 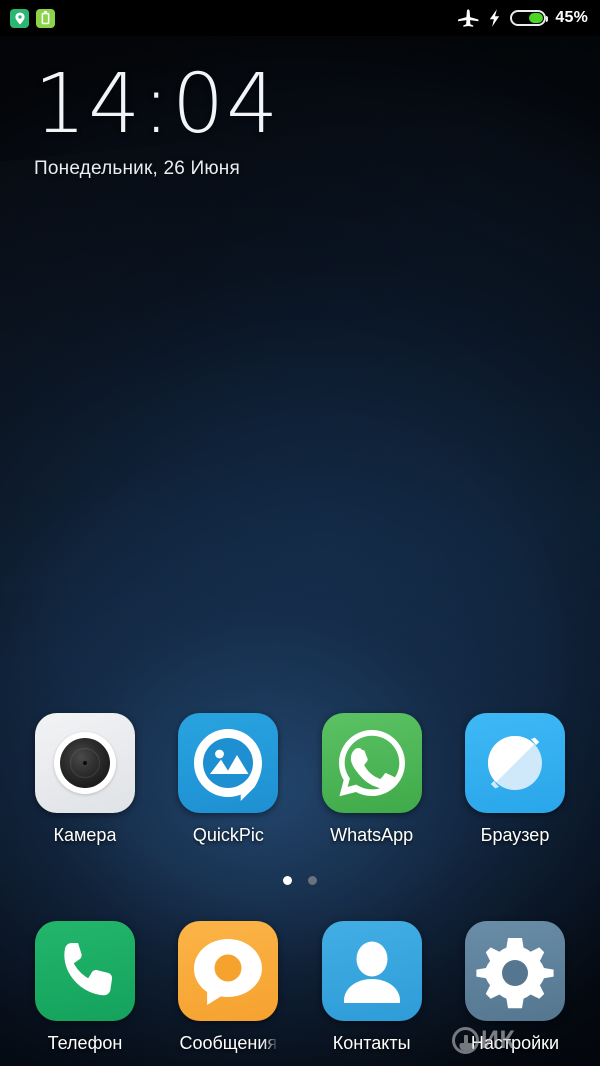 I want to click on app-browser: Браузер, so click(x=514, y=779).